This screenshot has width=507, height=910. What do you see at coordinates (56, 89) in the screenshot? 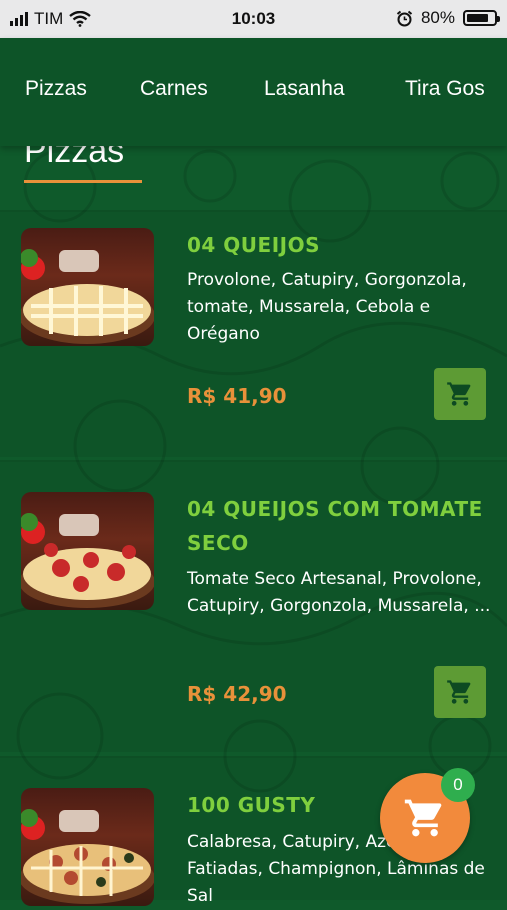
I see `tab-pizzas: Pizzas` at bounding box center [56, 89].